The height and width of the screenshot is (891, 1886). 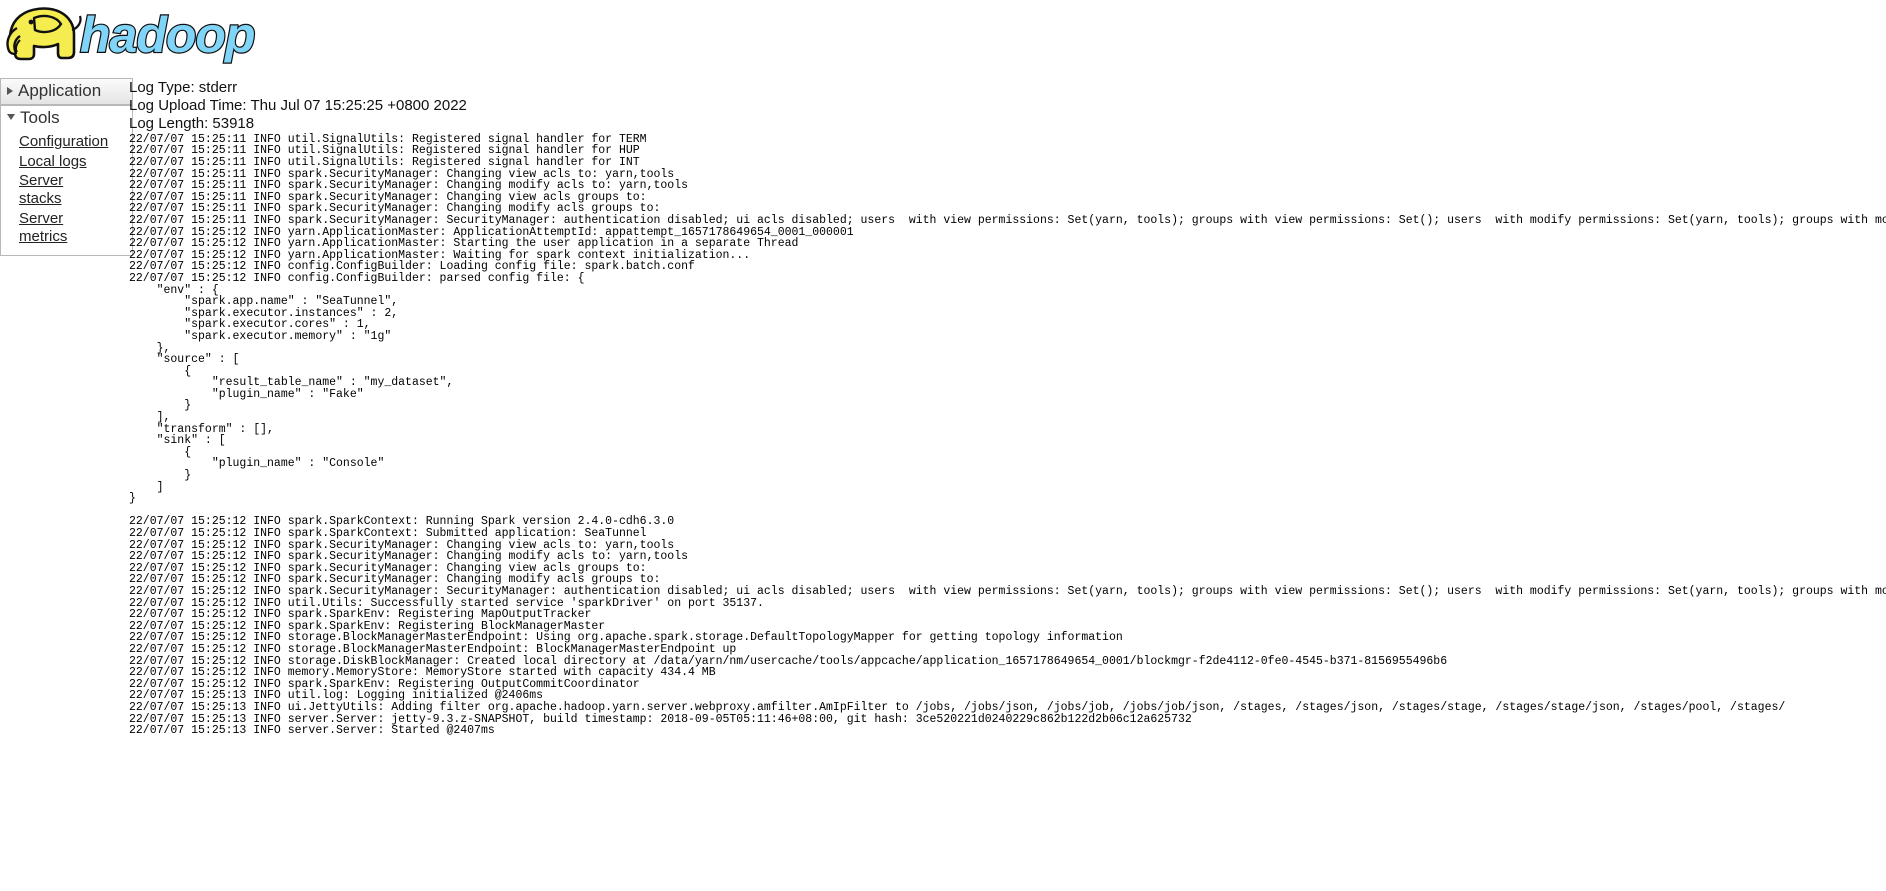 What do you see at coordinates (66, 228) in the screenshot?
I see `sidebar-item-server-metrics: Server metrics` at bounding box center [66, 228].